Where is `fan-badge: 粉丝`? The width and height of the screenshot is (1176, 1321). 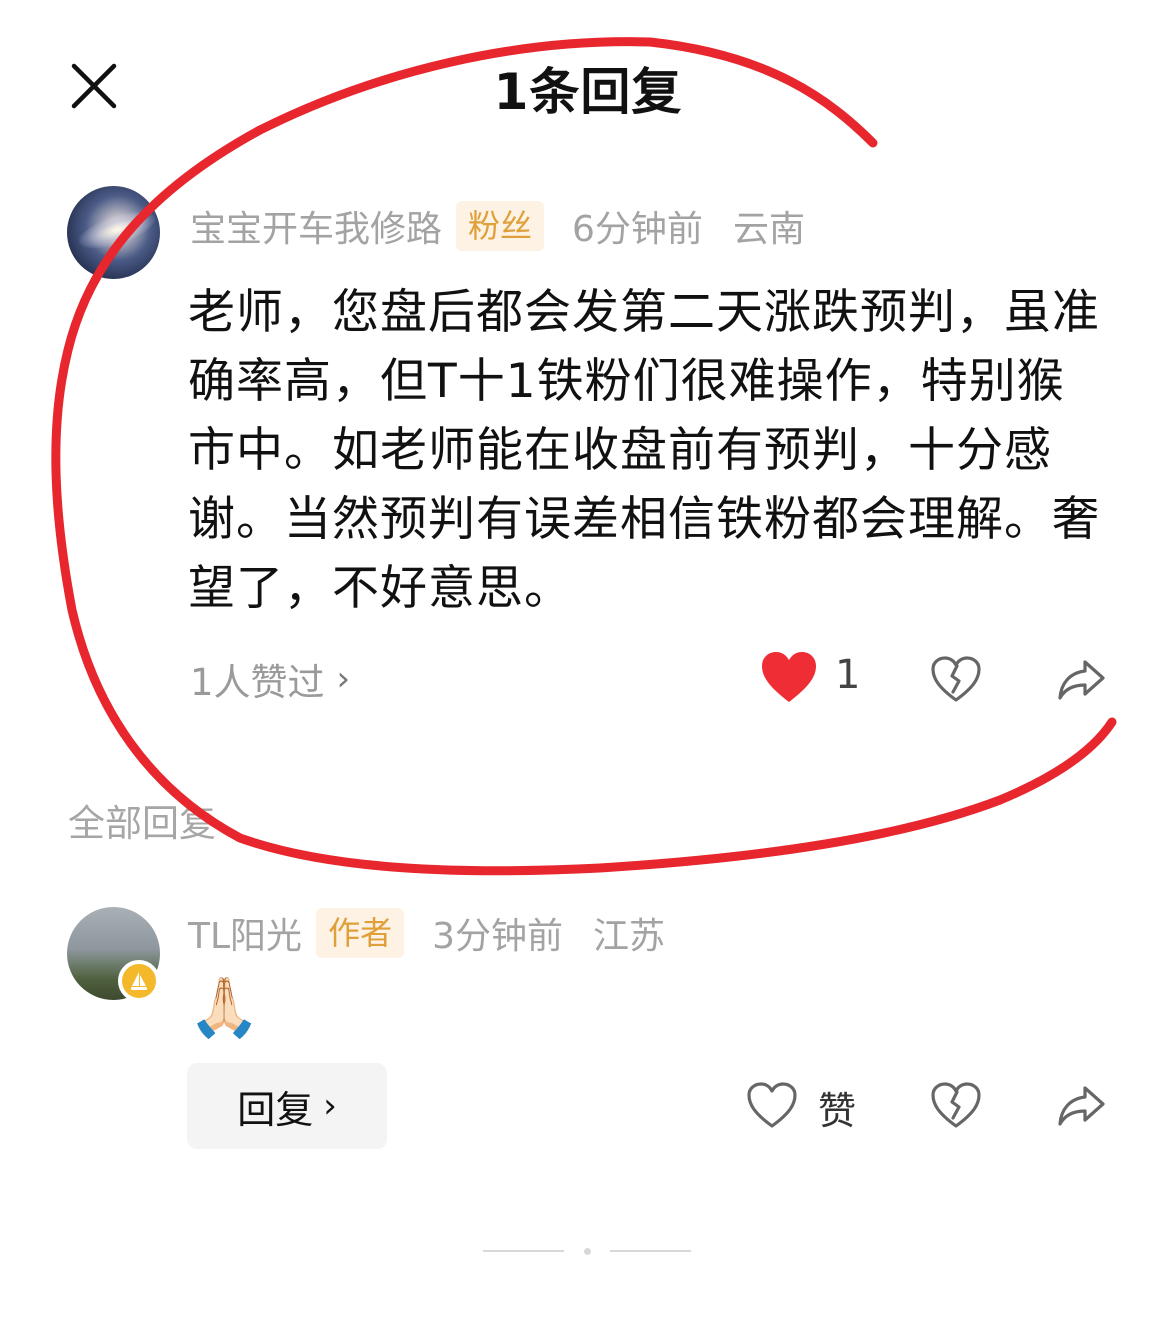
fan-badge: 粉丝 is located at coordinates (500, 226).